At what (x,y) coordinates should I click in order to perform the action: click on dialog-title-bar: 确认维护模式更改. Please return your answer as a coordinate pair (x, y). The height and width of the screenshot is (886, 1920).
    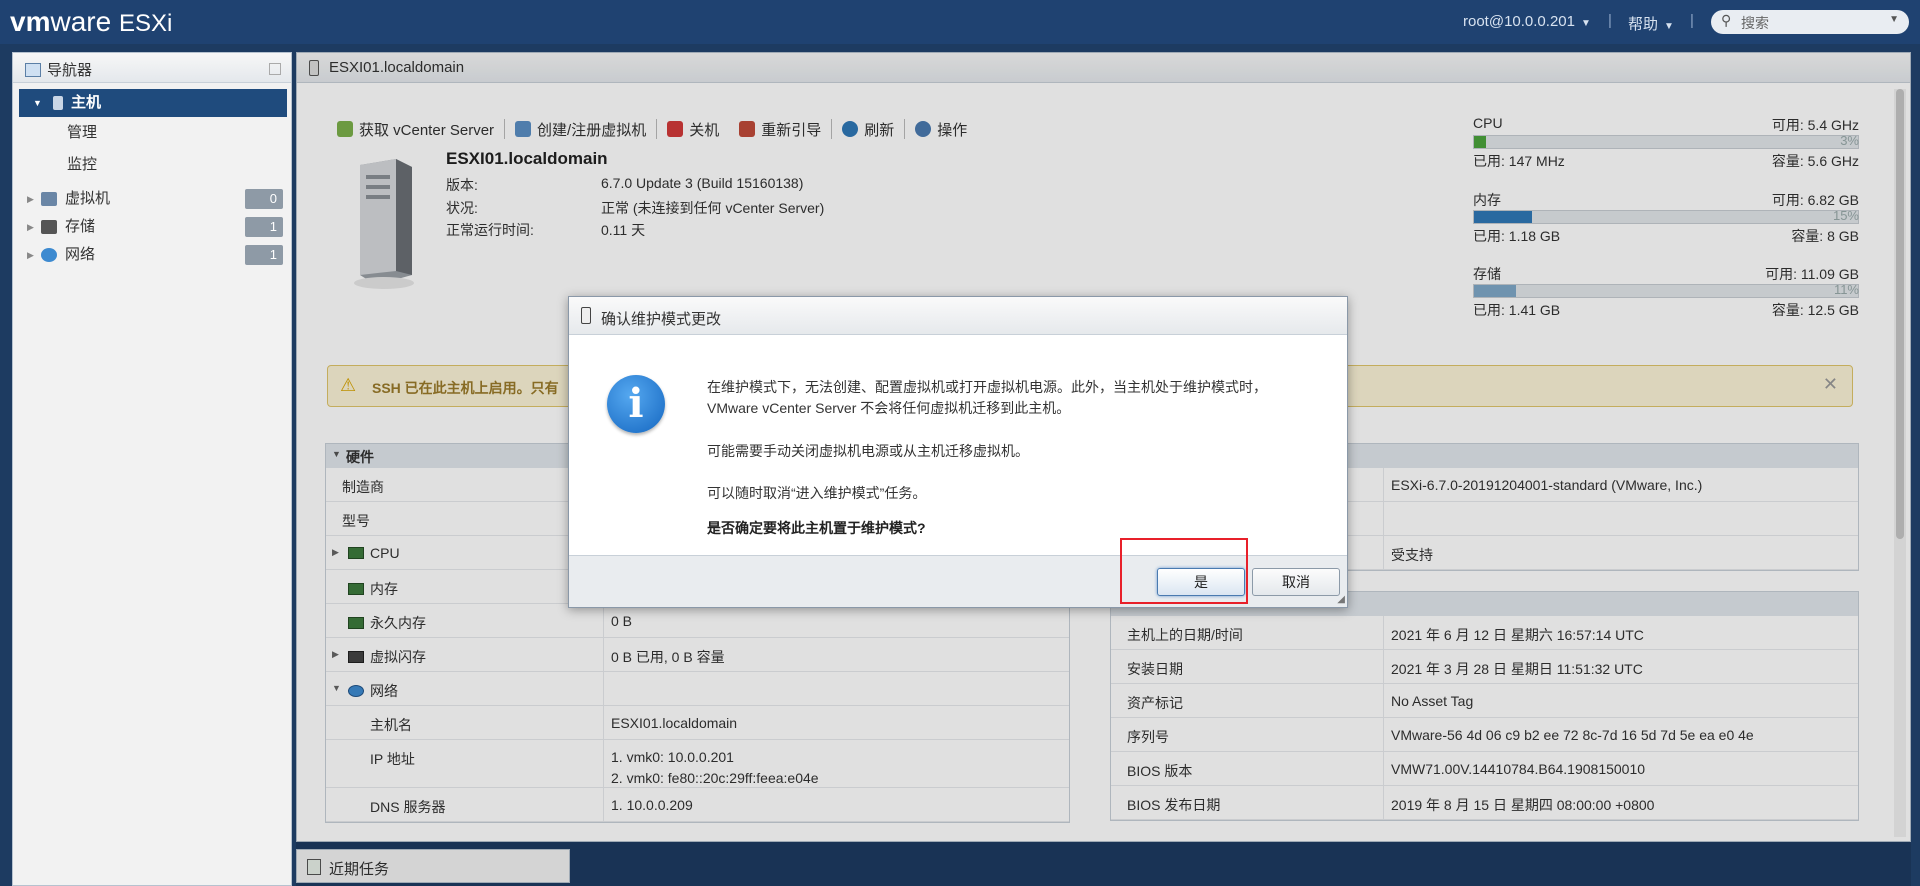
    Looking at the image, I should click on (958, 316).